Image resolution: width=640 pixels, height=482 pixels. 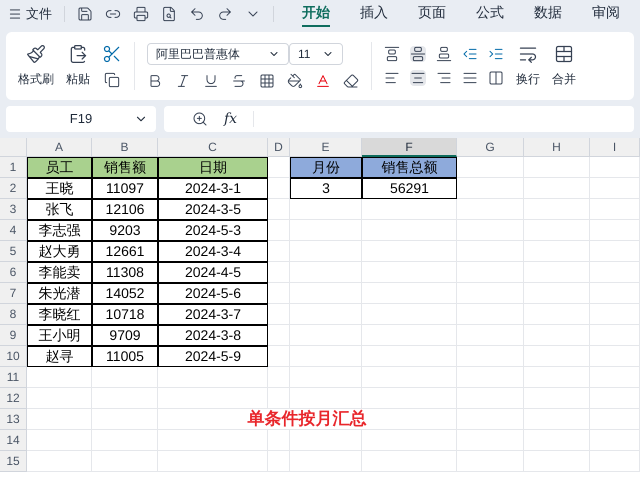 What do you see at coordinates (374, 14) in the screenshot?
I see `ribbon-tab: 插入` at bounding box center [374, 14].